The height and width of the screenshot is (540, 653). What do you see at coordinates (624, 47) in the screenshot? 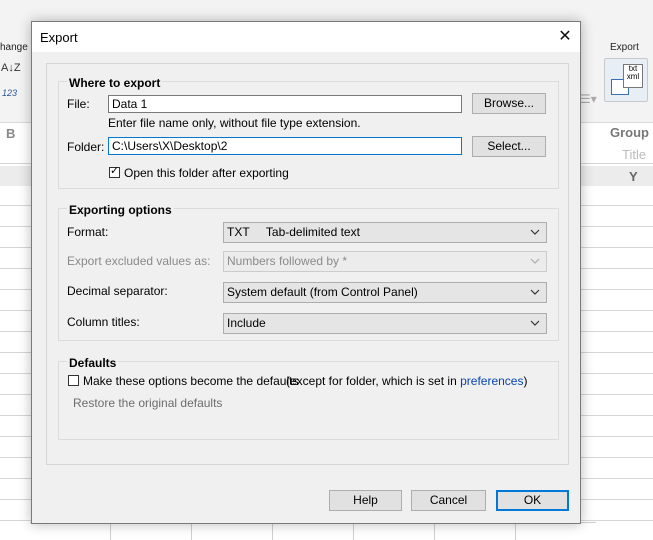
I see `ribbon-export-label: Export` at bounding box center [624, 47].